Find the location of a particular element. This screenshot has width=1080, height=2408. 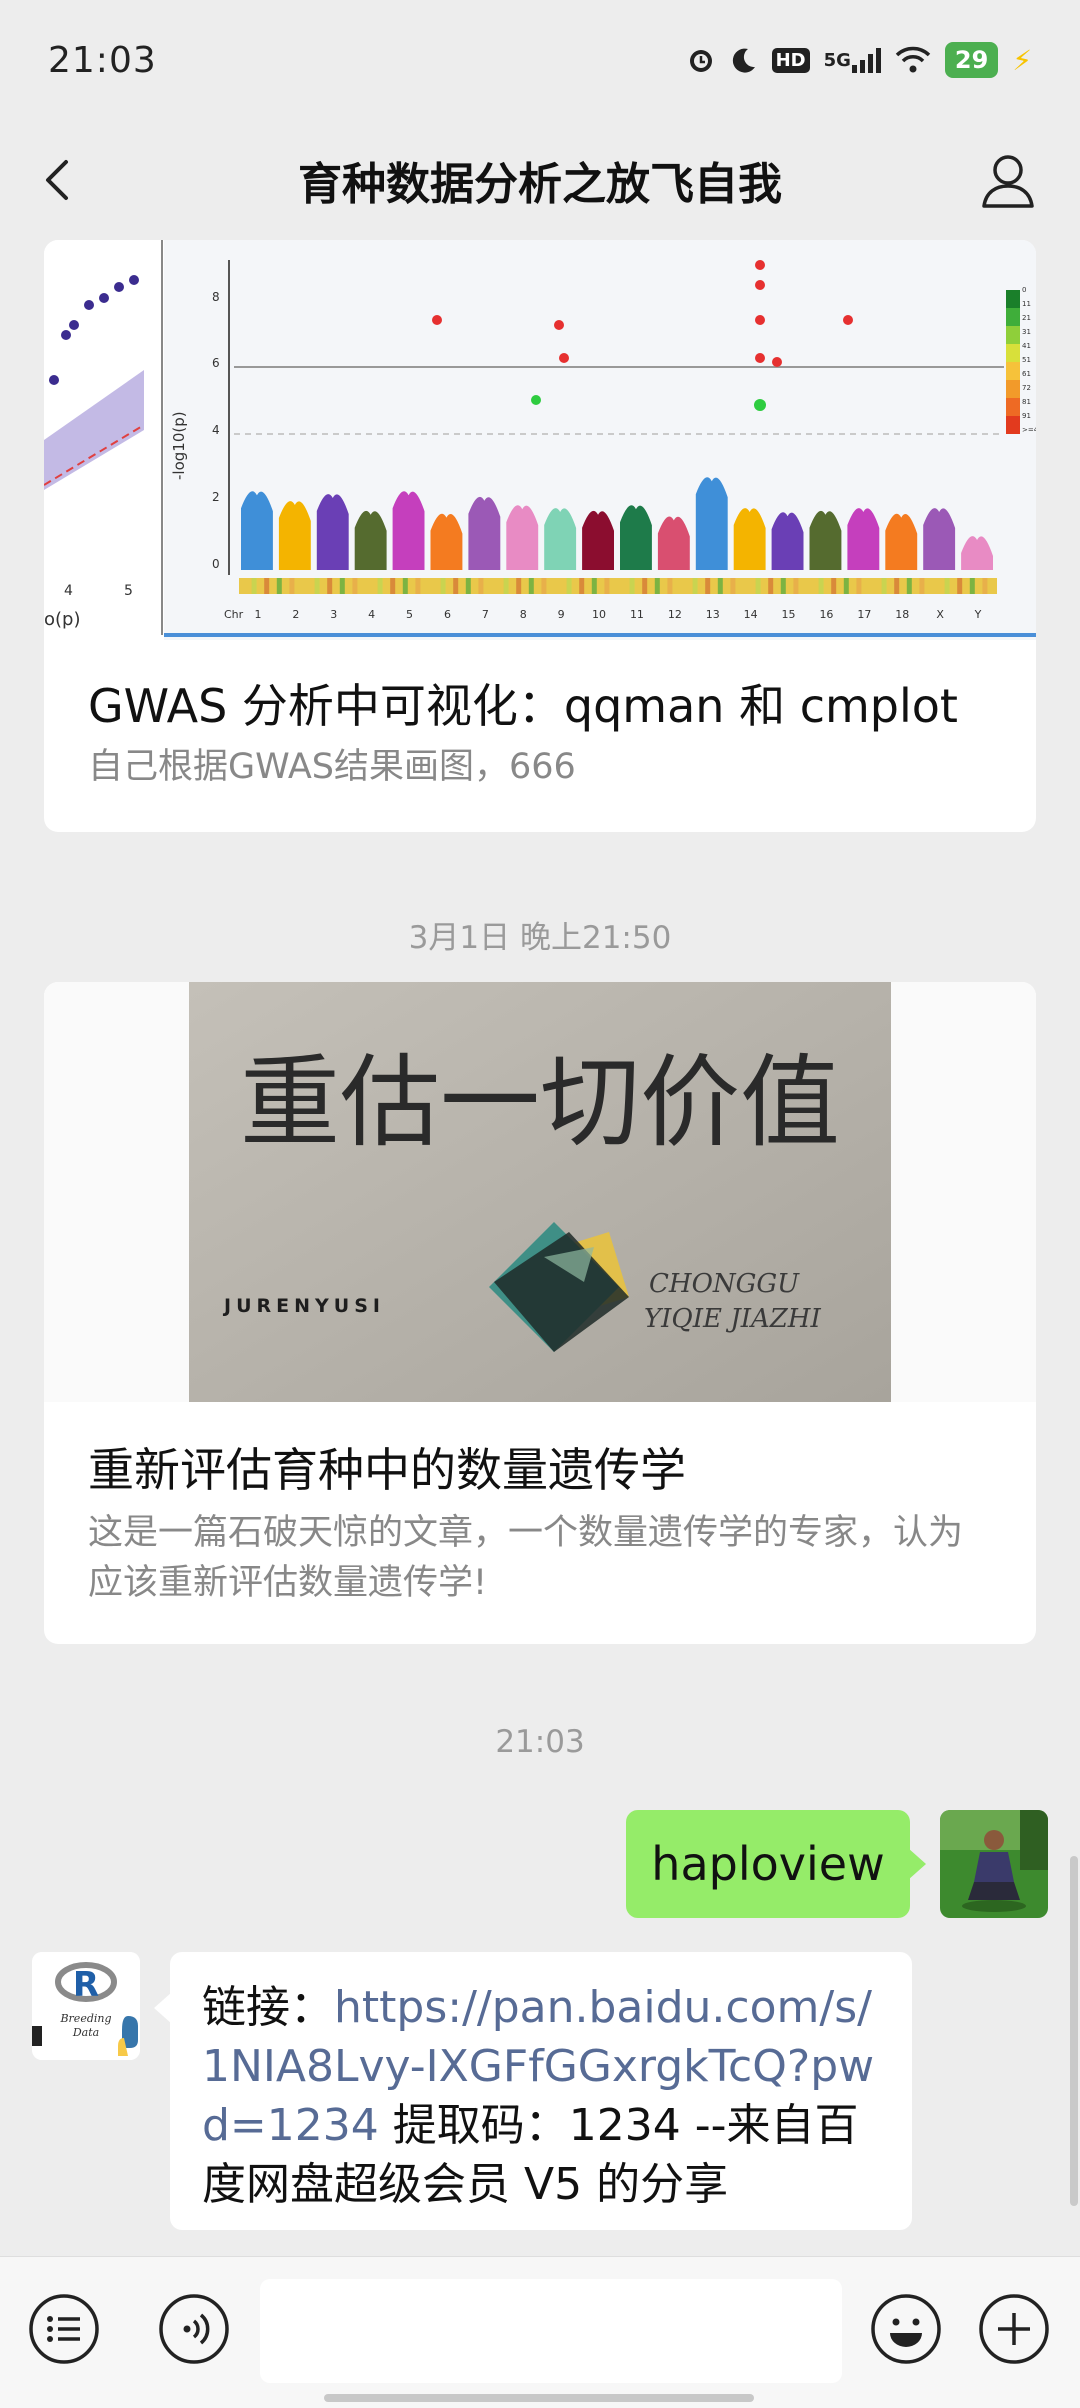

timestamp: 21:03 is located at coordinates (540, 1742).